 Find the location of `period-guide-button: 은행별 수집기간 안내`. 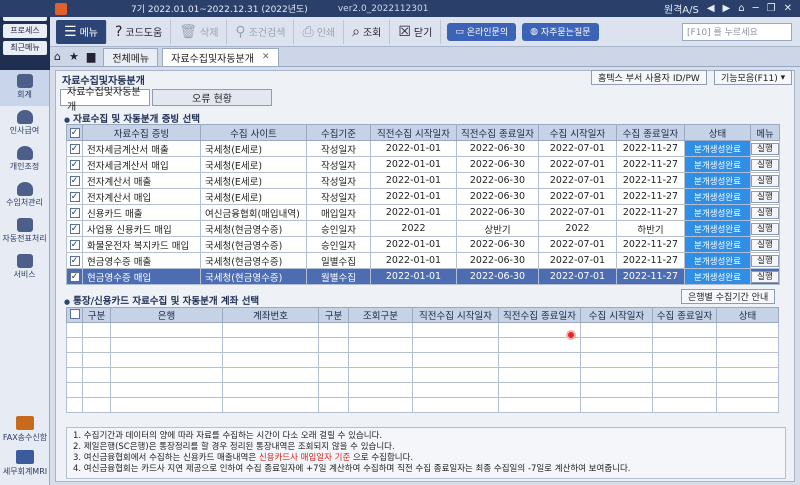

period-guide-button: 은행별 수집기간 안내 is located at coordinates (728, 296).